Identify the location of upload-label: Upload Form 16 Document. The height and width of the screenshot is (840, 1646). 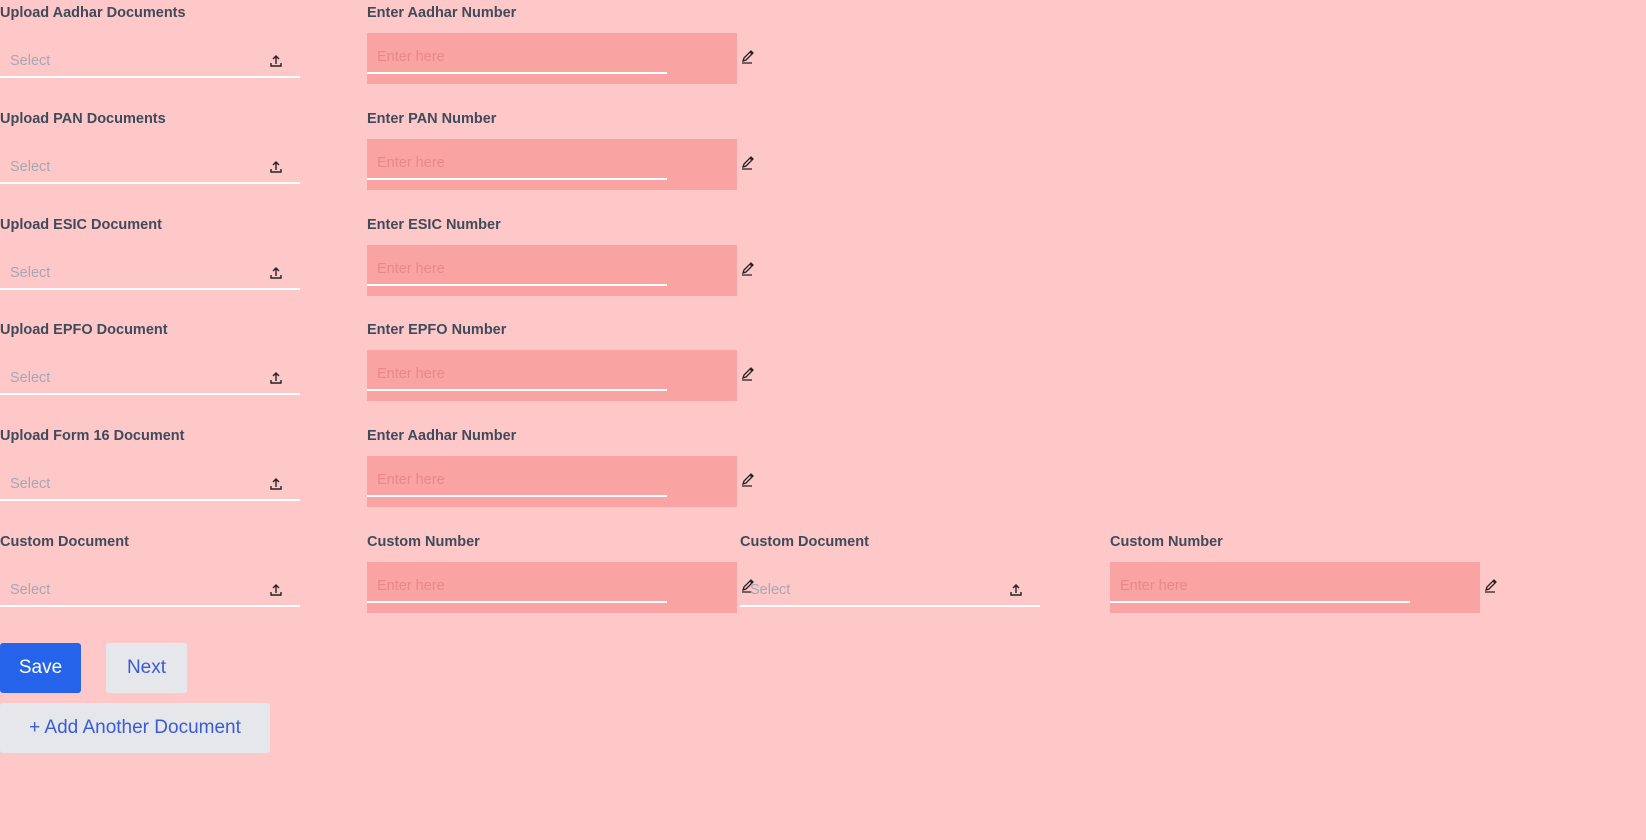
(92, 436).